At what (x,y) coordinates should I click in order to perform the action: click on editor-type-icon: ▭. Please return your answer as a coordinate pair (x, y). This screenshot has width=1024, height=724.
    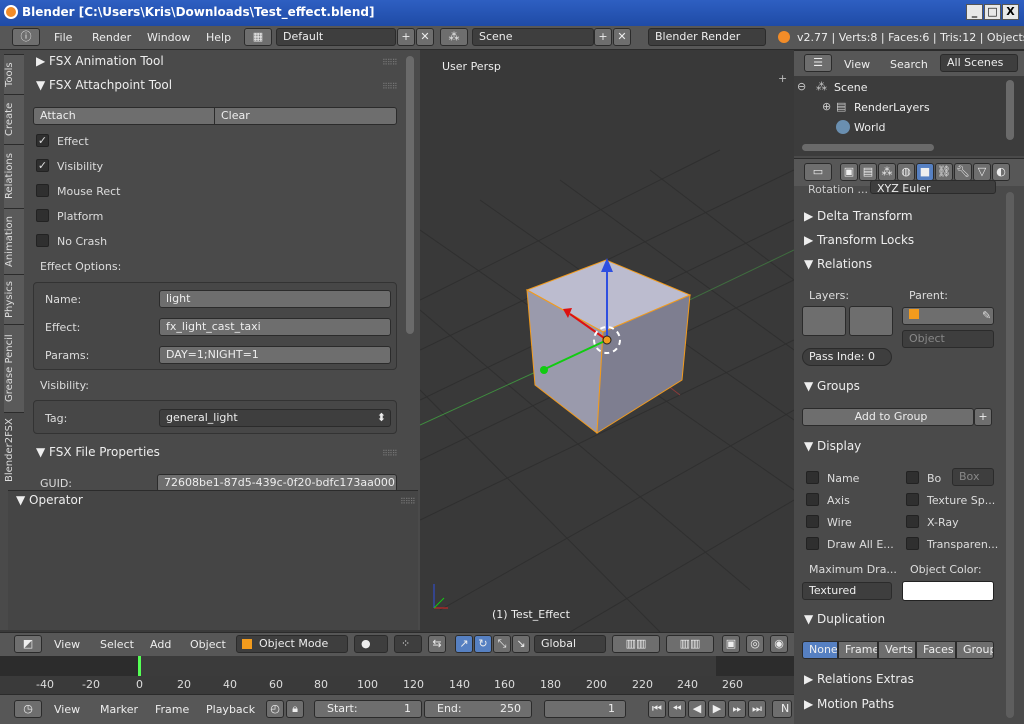
    Looking at the image, I should click on (818, 172).